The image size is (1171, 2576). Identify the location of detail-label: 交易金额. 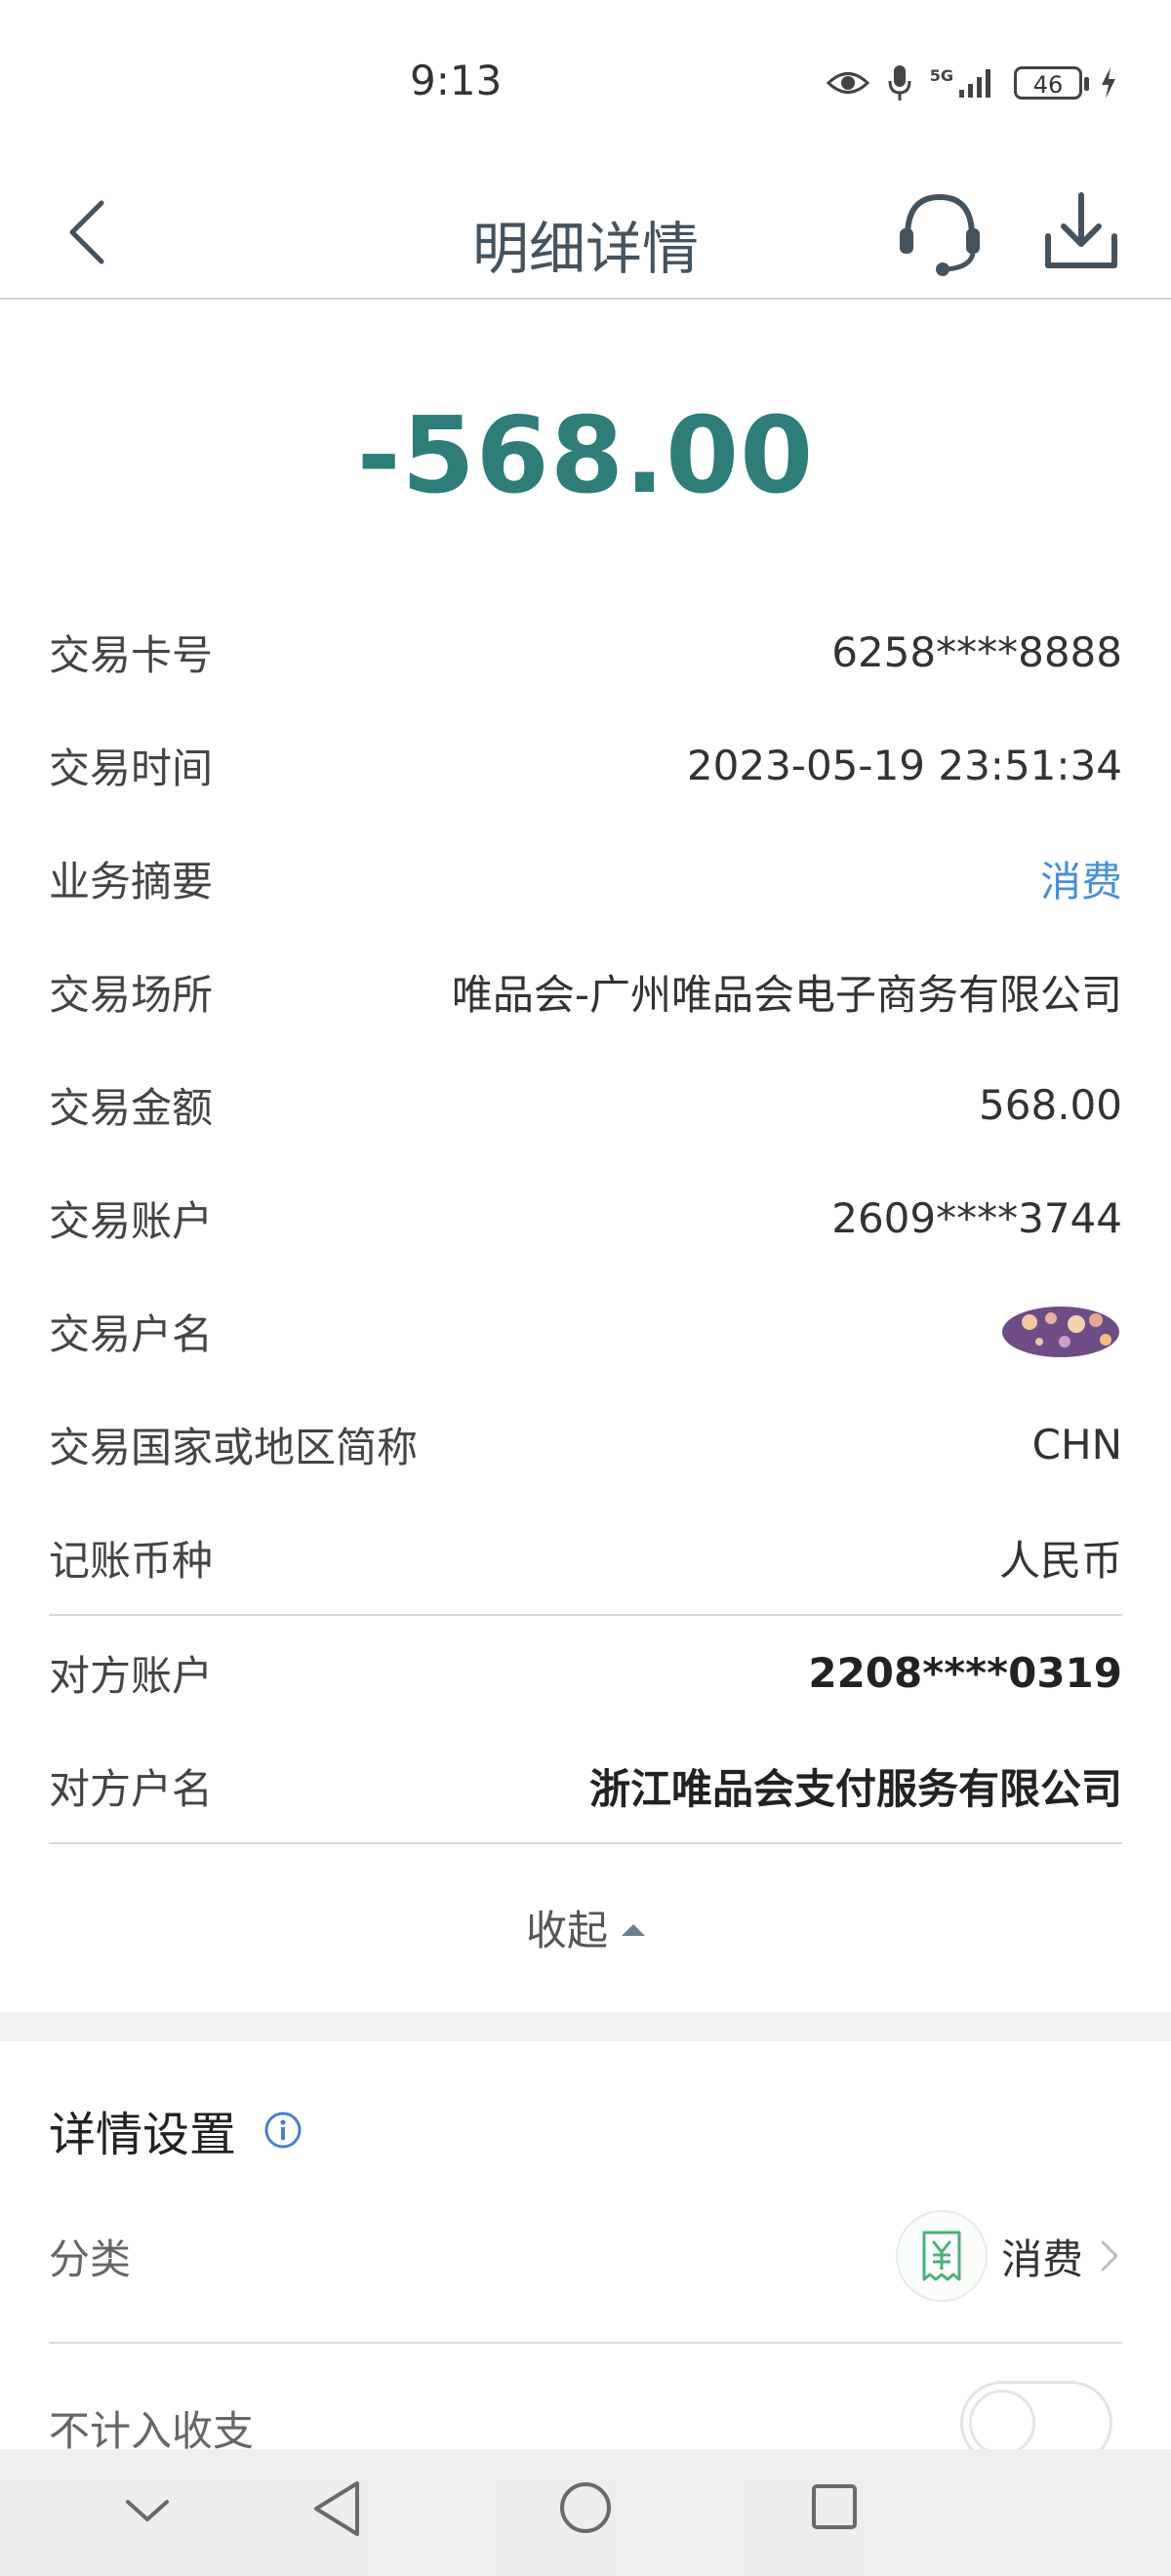
(131, 1107).